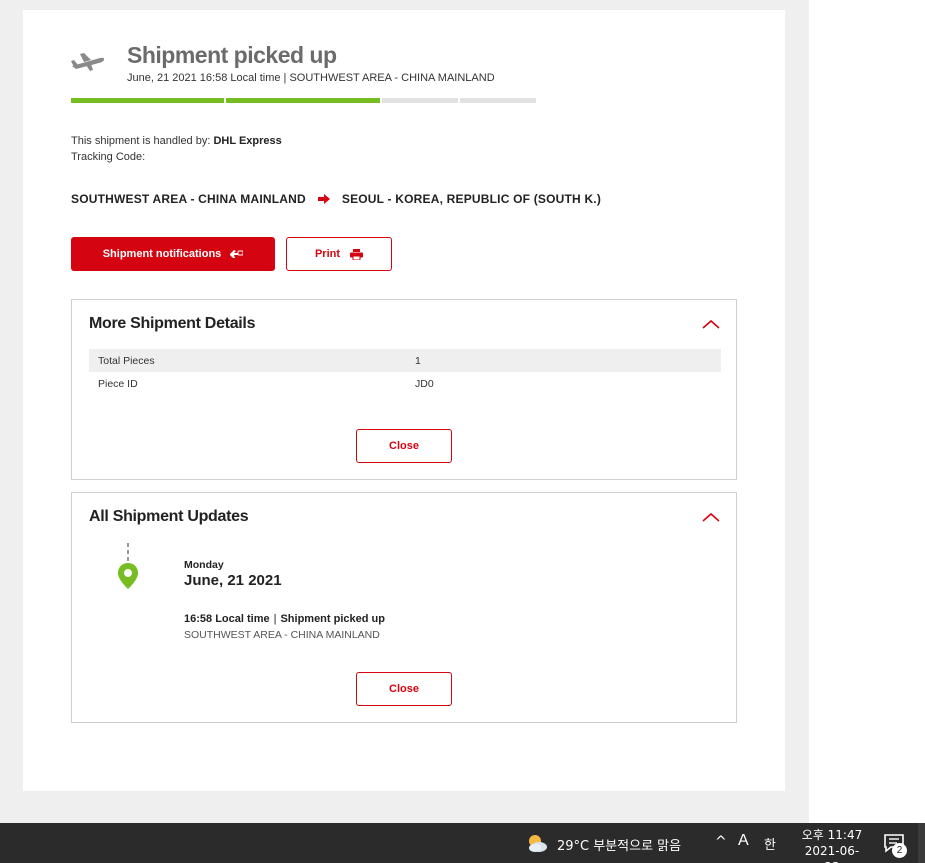 The image size is (925, 863). Describe the element at coordinates (743, 841) in the screenshot. I see `input-indicator: A` at that location.